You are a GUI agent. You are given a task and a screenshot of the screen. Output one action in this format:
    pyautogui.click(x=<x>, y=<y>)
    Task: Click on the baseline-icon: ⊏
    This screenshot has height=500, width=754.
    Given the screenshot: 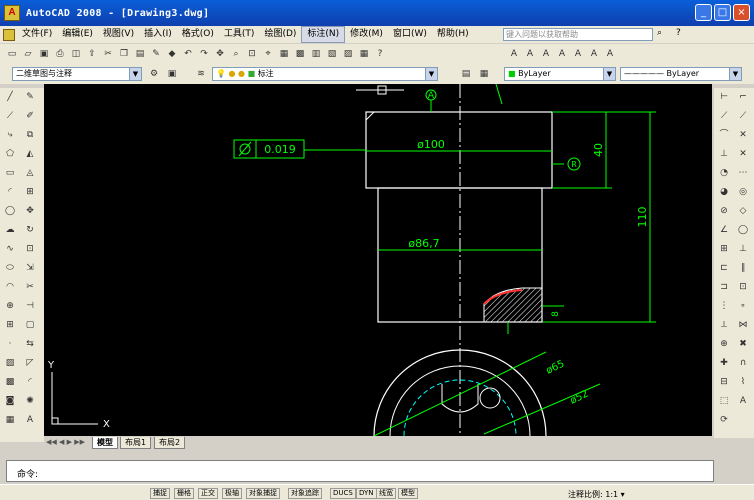 What is the action you would take?
    pyautogui.click(x=724, y=268)
    